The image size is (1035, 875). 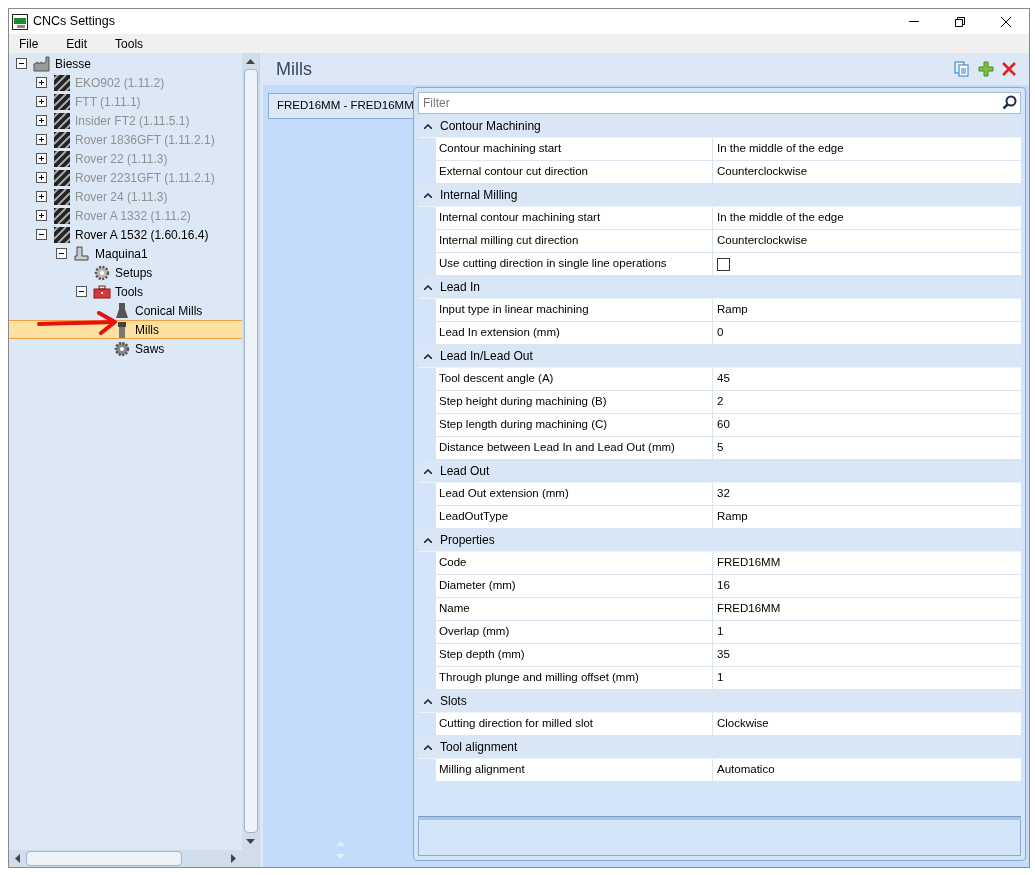 I want to click on property-name: Overlap (mm), so click(x=574, y=632).